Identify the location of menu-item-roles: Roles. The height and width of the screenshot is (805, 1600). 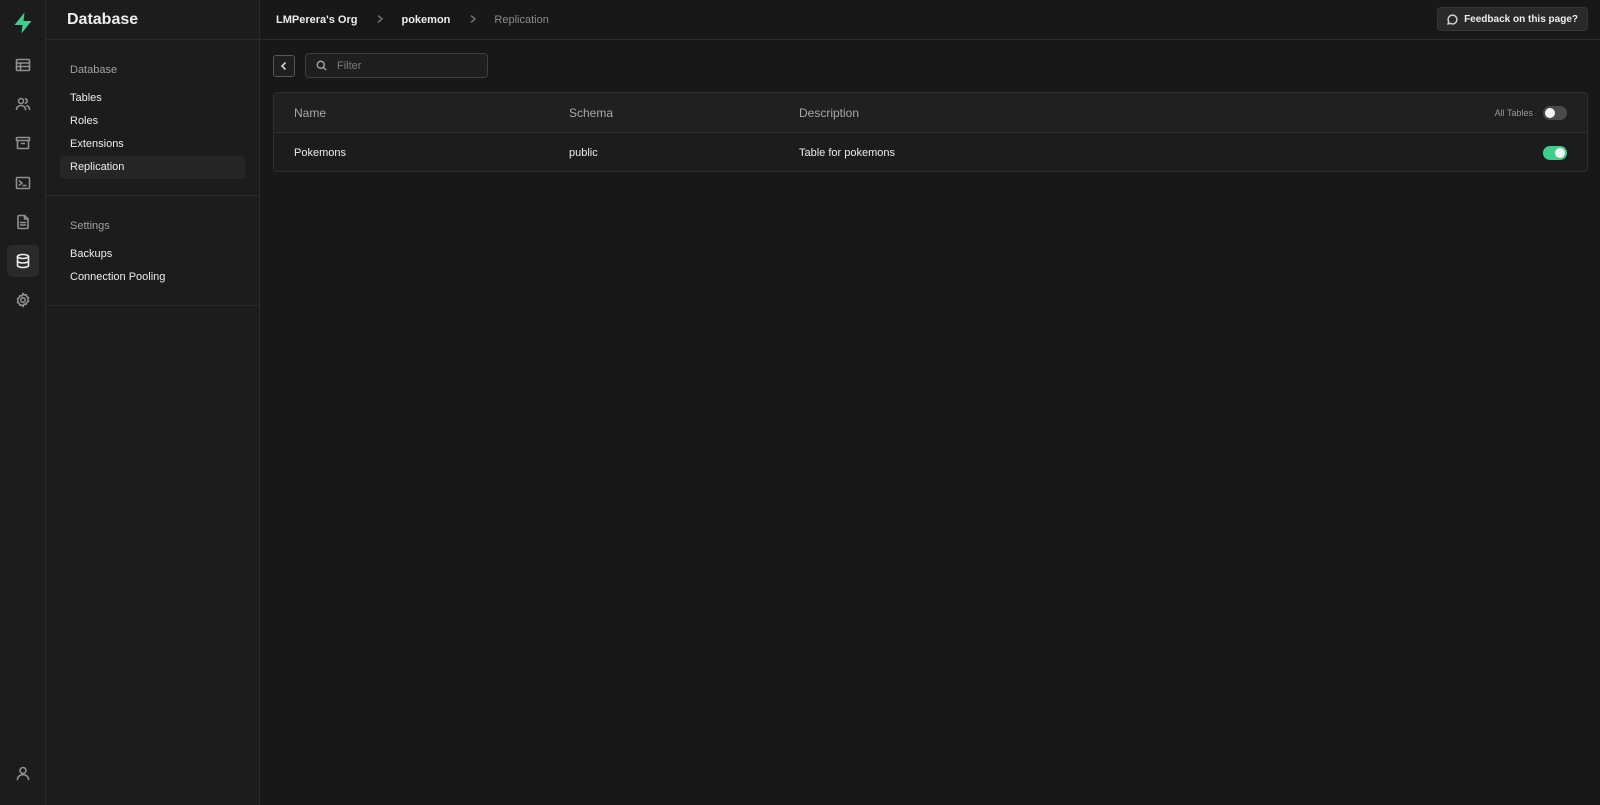
(152, 121).